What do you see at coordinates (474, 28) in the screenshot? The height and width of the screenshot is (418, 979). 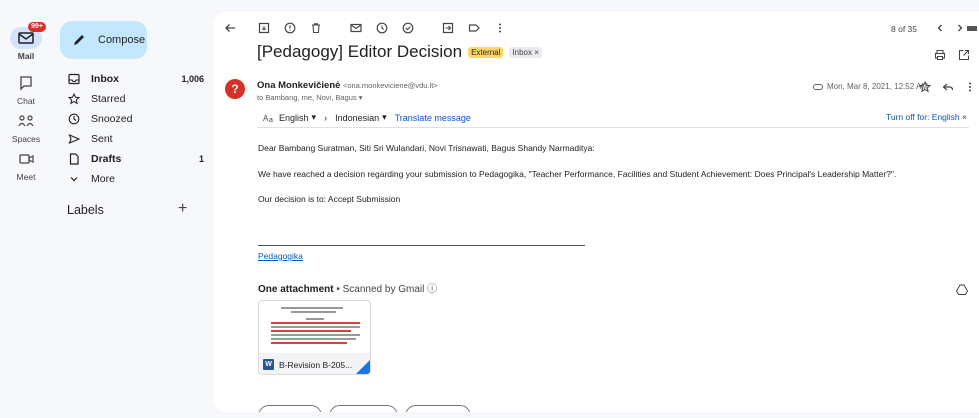 I see `label-icon` at bounding box center [474, 28].